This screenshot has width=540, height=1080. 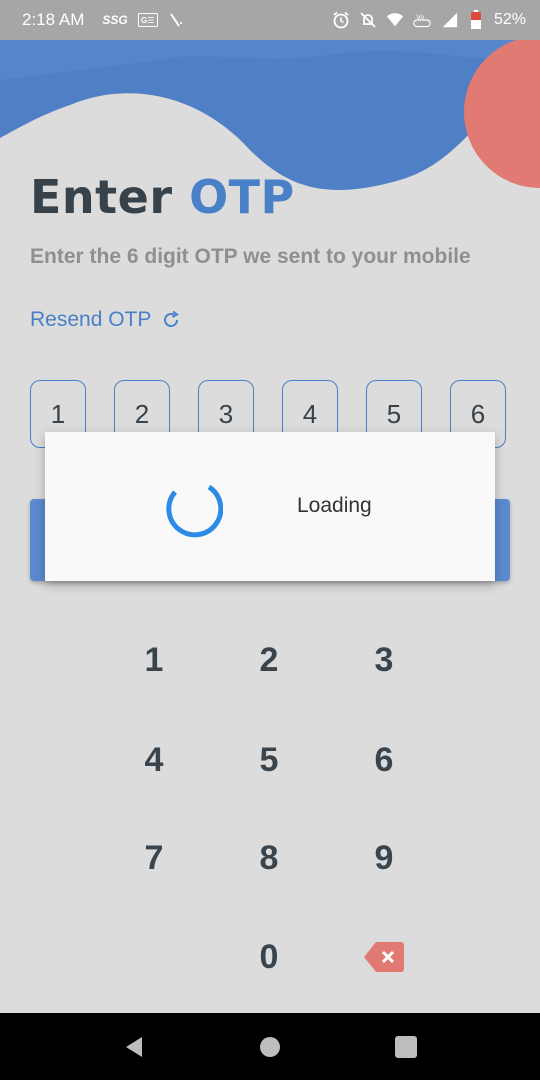 I want to click on status-right-icons: Vo 52%, so click(x=429, y=19).